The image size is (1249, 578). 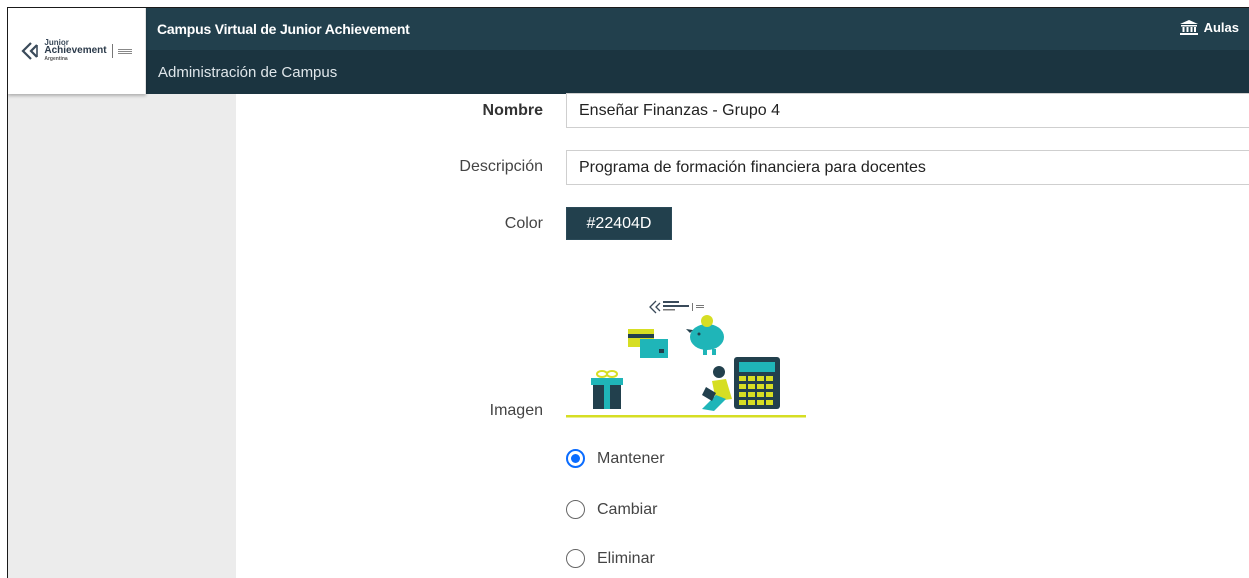 I want to click on radio-cambiar: Cambiar, so click(x=611, y=509).